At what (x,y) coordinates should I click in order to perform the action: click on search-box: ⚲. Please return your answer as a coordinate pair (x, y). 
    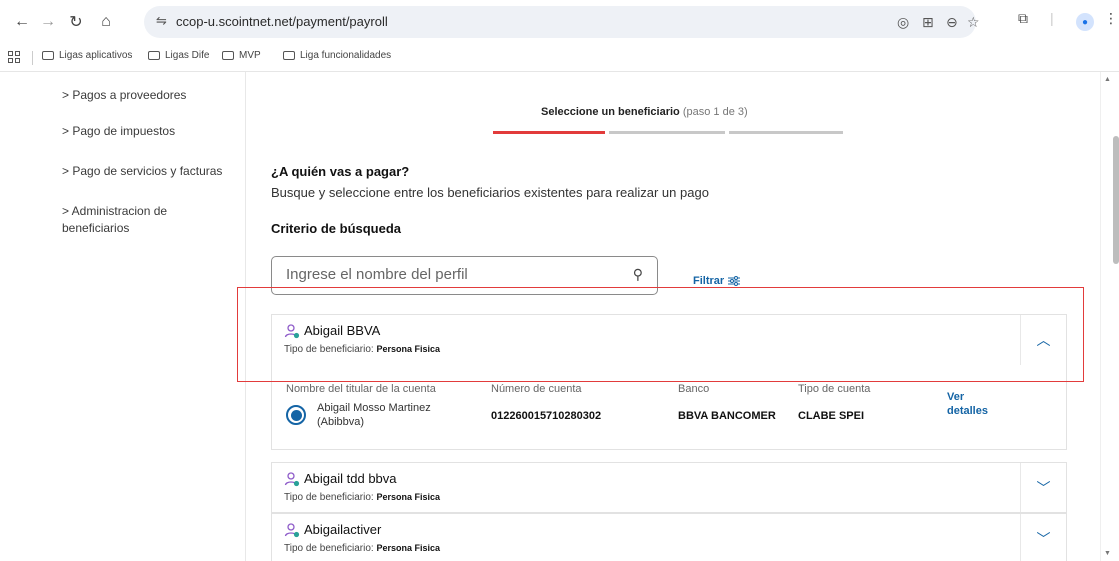
    Looking at the image, I should click on (464, 275).